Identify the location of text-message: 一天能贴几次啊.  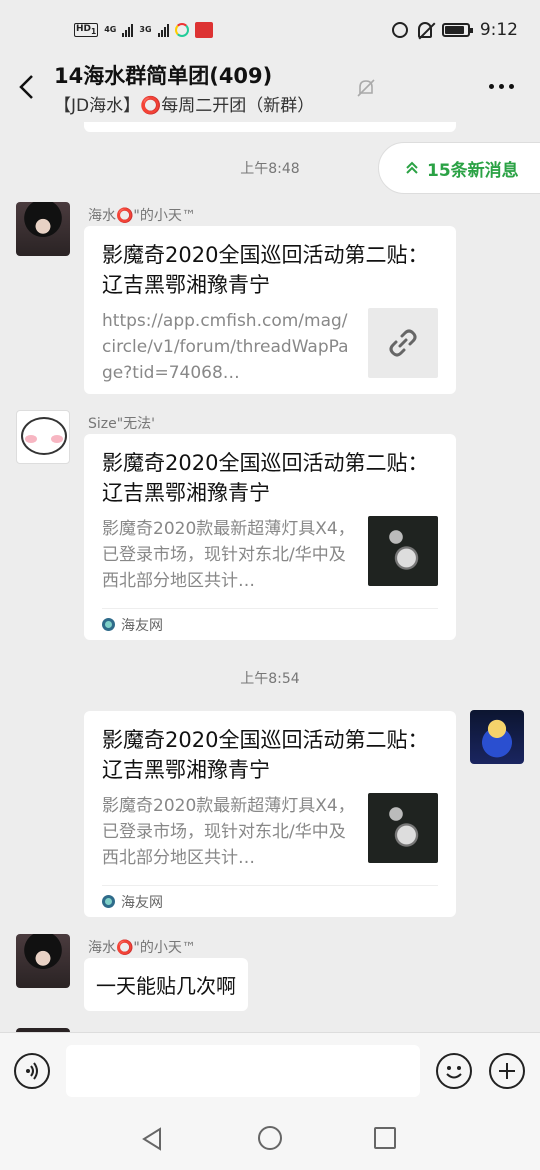
(166, 984).